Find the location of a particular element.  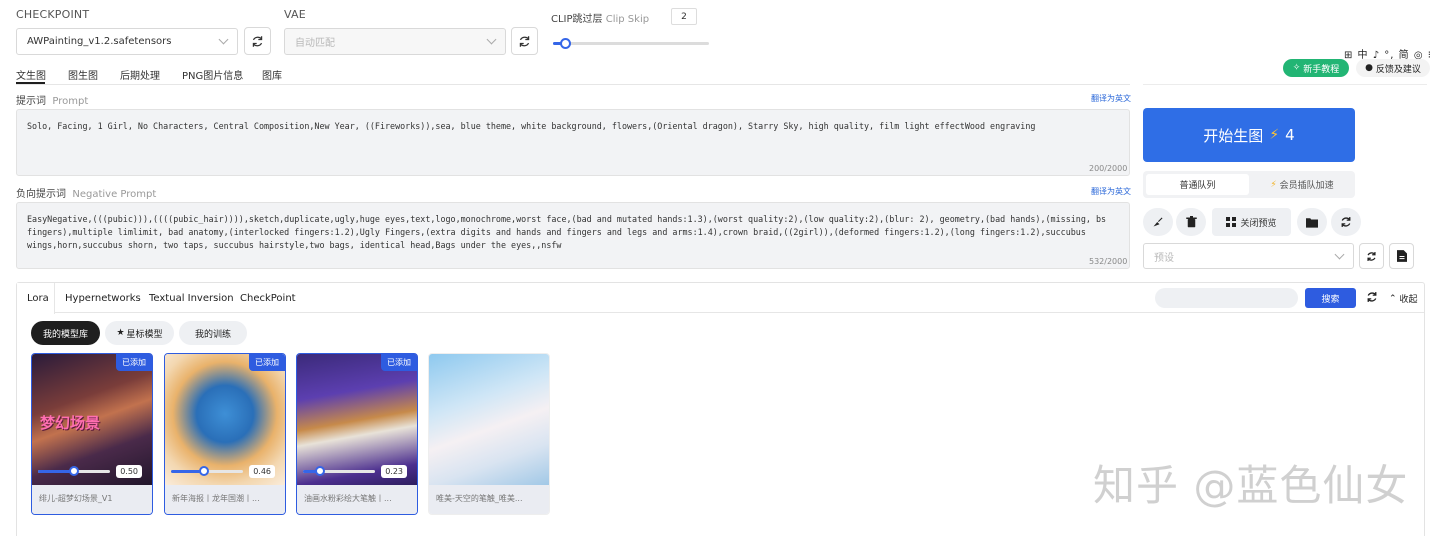

tab-textual-inversion: Textual Inversion is located at coordinates (191, 298).